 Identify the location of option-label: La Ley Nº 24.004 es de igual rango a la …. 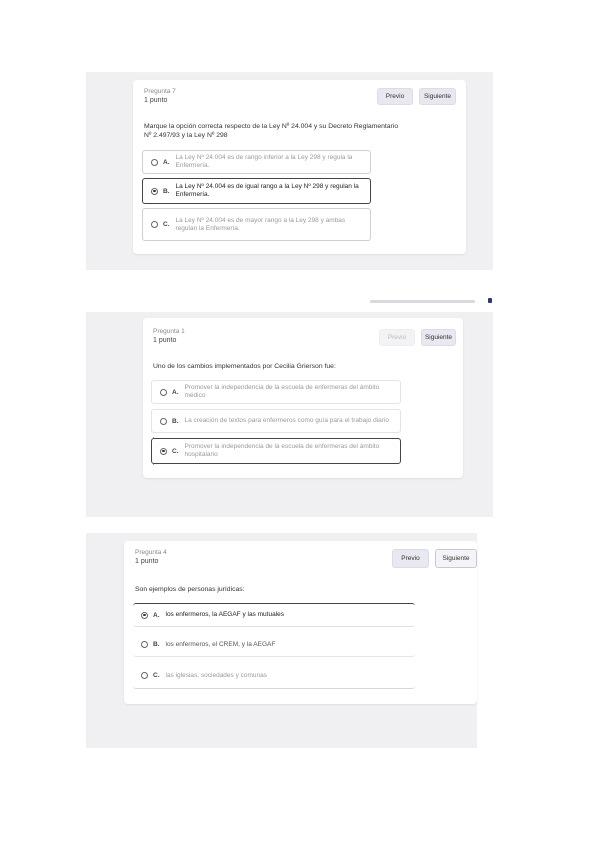
(267, 190).